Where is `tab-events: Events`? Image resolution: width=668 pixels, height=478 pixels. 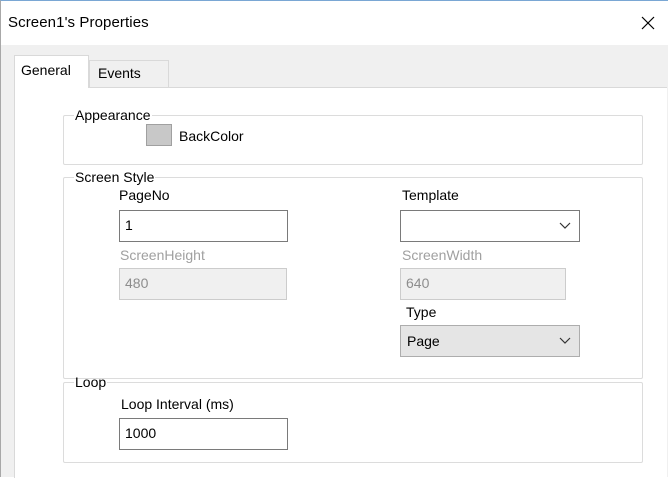 tab-events: Events is located at coordinates (129, 74).